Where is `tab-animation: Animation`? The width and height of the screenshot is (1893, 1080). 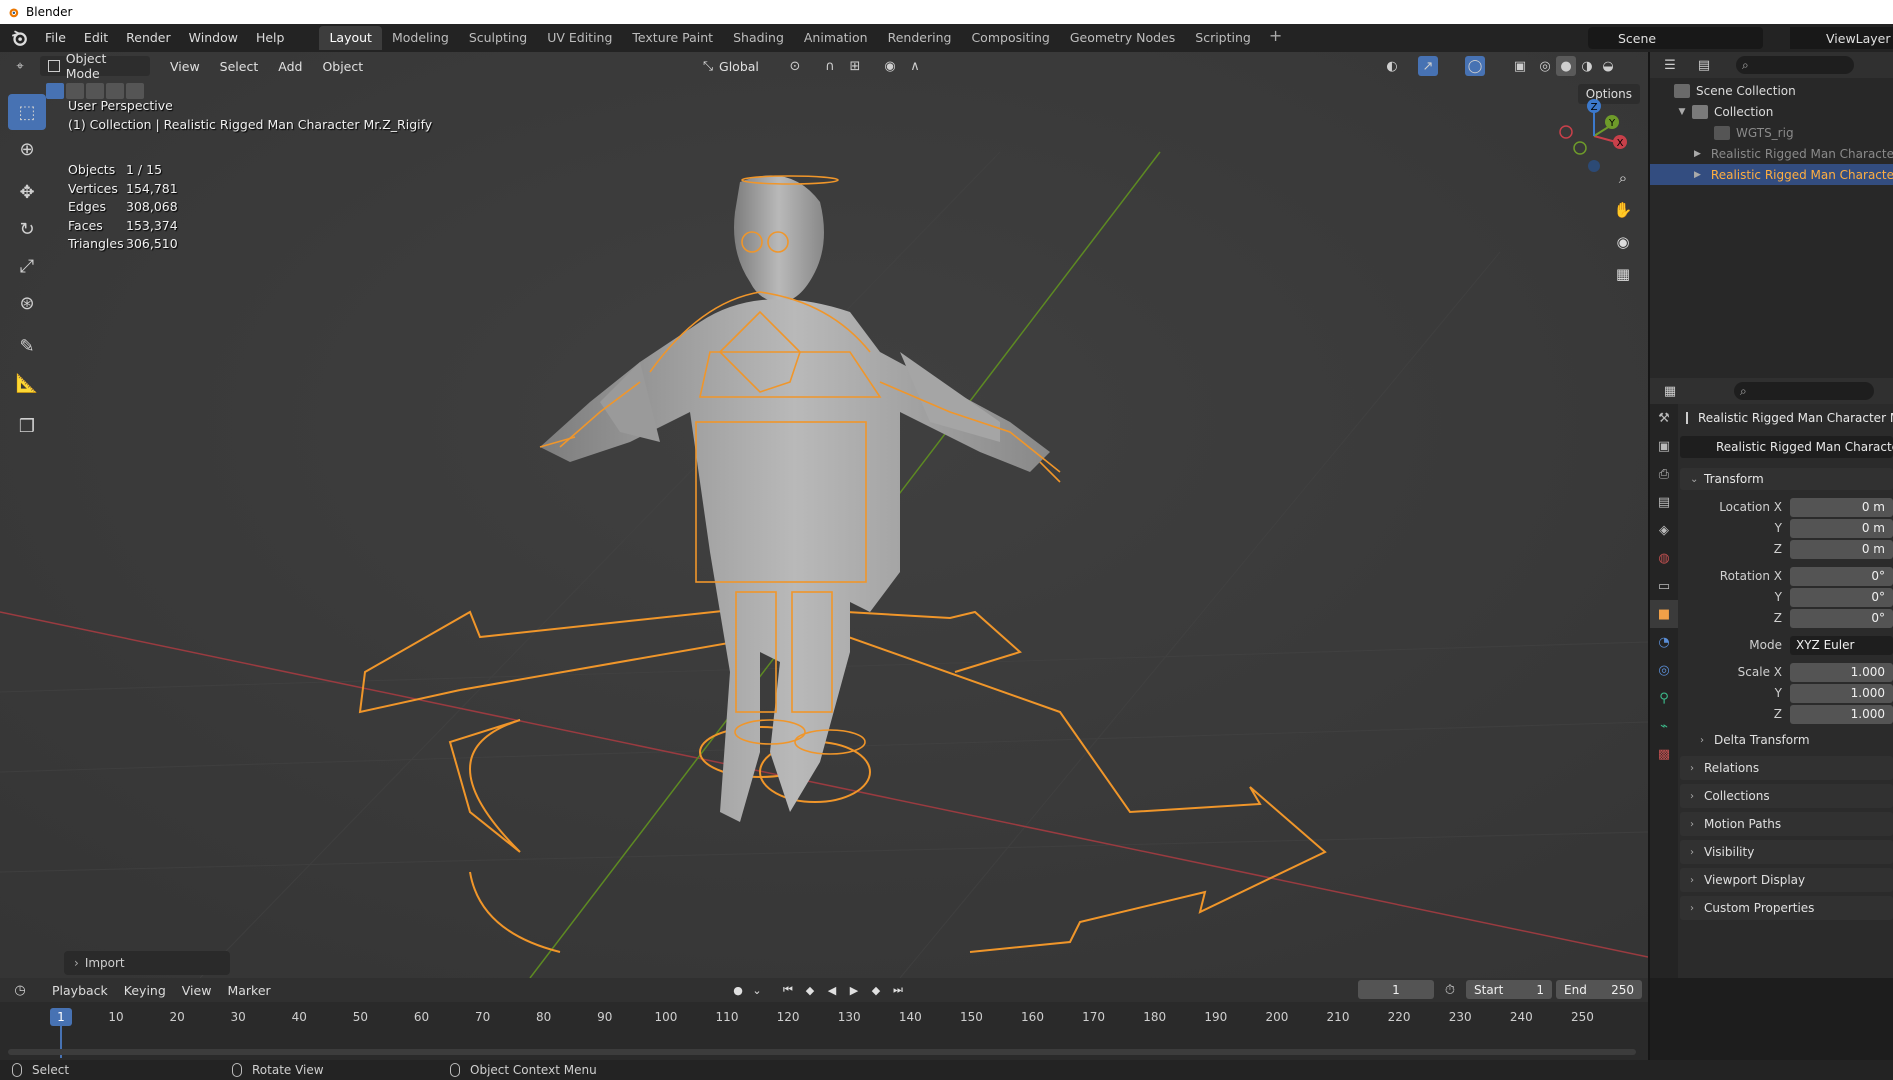 tab-animation: Animation is located at coordinates (836, 38).